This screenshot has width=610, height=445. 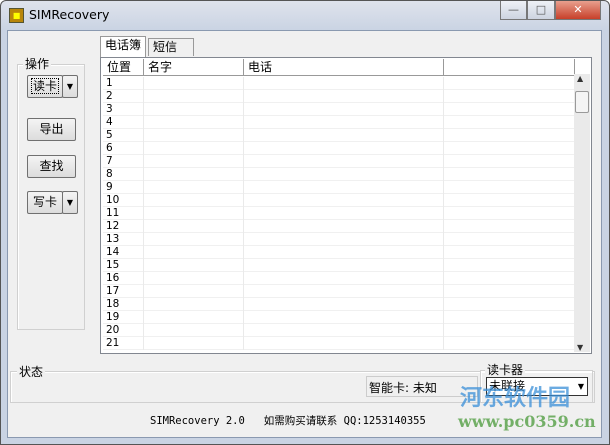 I want to click on table-cell: 12, so click(x=123, y=226).